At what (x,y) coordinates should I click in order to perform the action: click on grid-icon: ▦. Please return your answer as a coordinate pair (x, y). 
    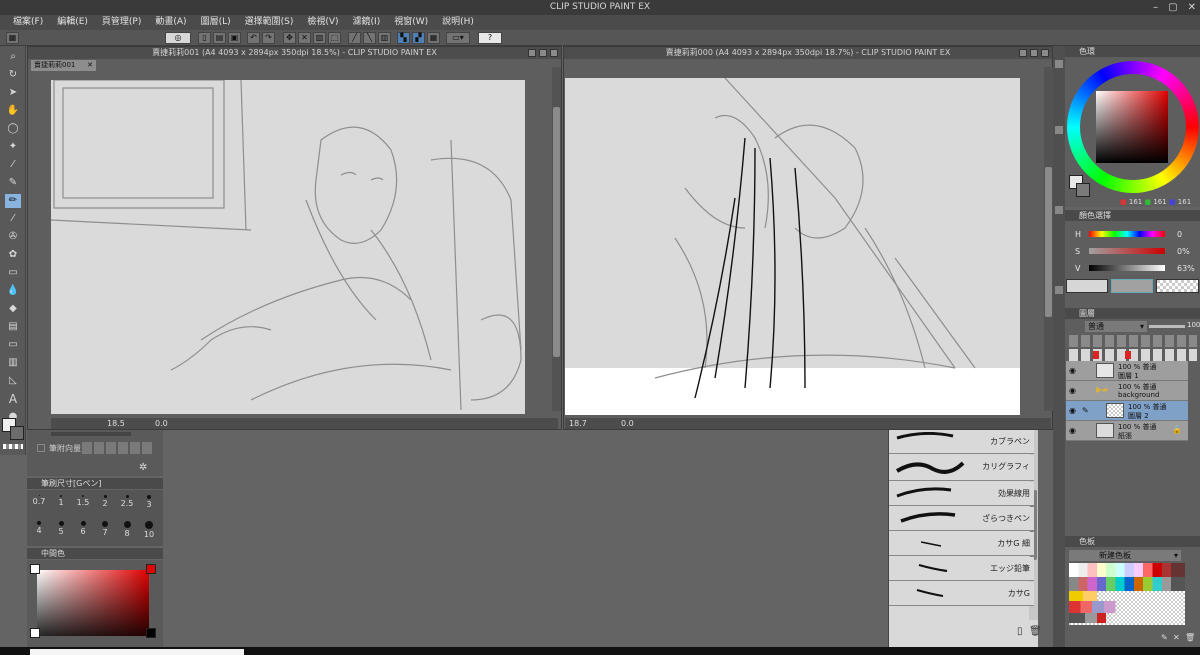
    Looking at the image, I should click on (12, 38).